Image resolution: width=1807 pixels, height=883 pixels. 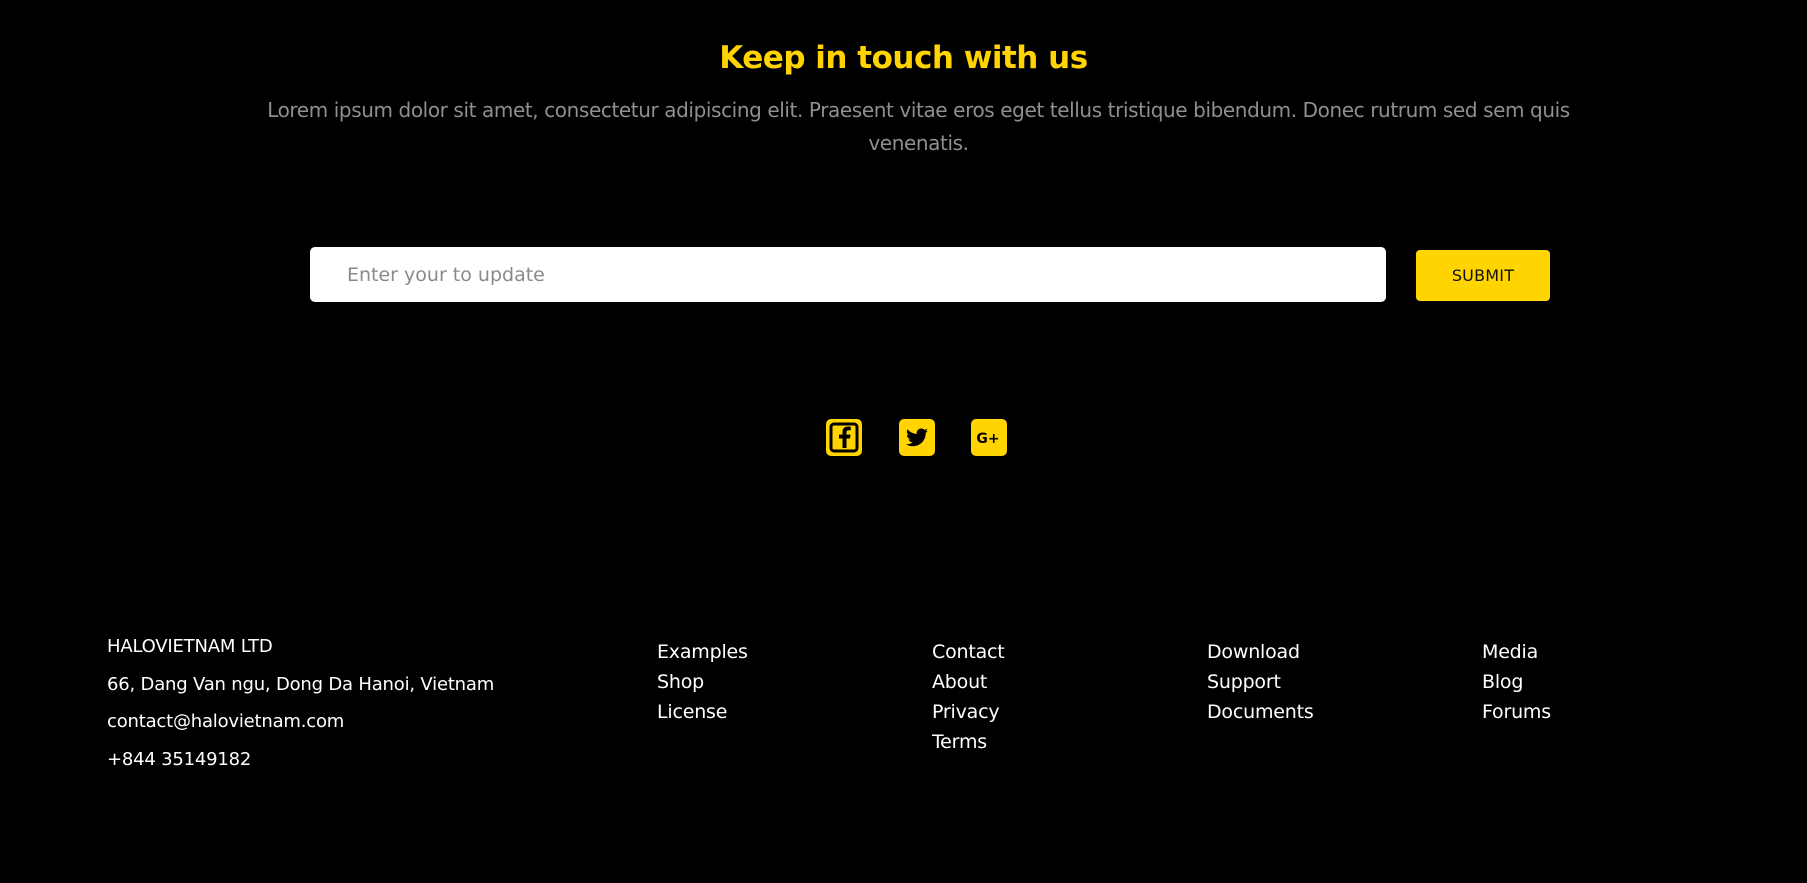 I want to click on google-plus-icon: G+, so click(x=987, y=439).